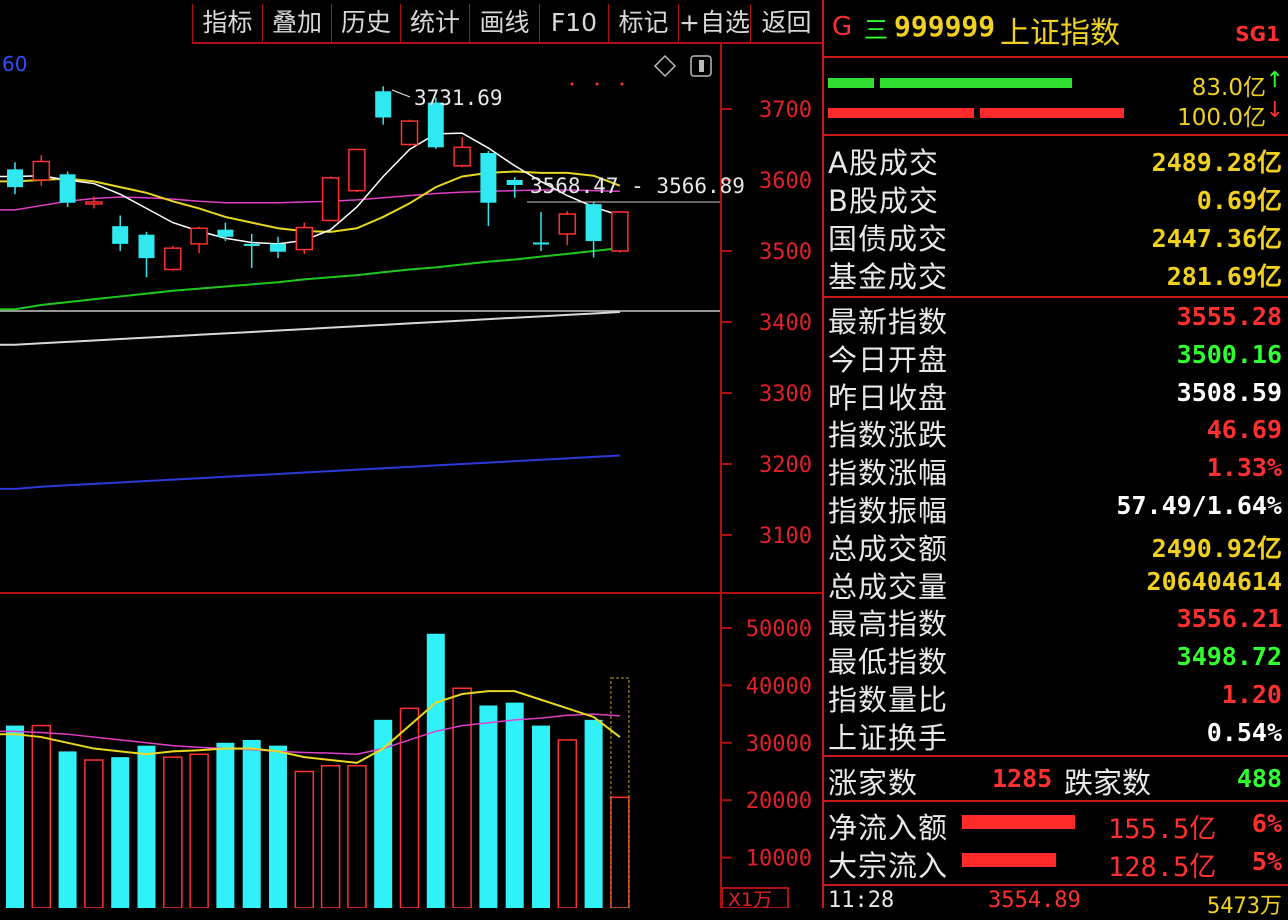 This screenshot has height=920, width=1288. I want to click on stock-code: 999999, so click(945, 26).